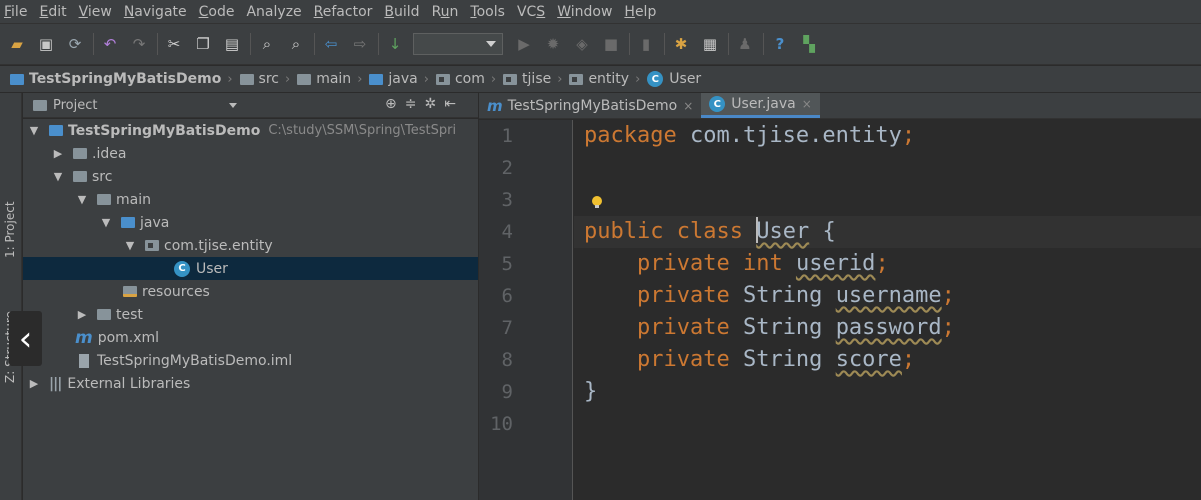  What do you see at coordinates (250, 199) in the screenshot?
I see `tree-item-main: ▼ main` at bounding box center [250, 199].